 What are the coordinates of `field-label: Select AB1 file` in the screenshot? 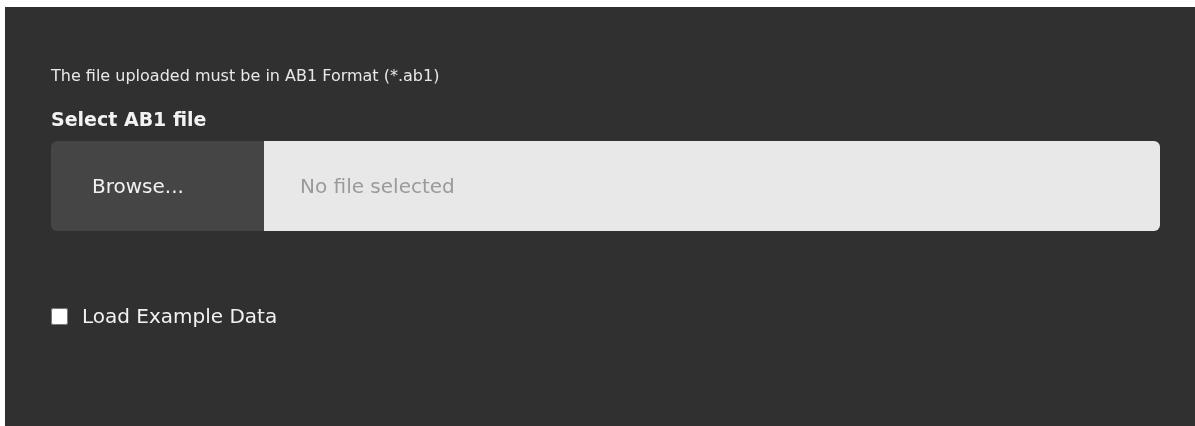 It's located at (129, 119).